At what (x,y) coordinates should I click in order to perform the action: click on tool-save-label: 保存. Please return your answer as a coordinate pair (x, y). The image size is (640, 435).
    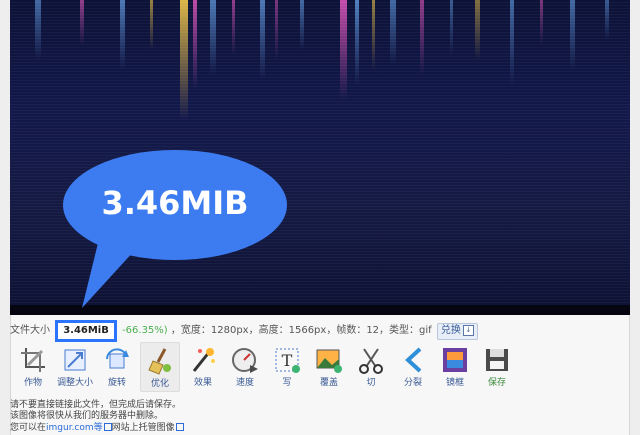
    Looking at the image, I should click on (496, 383).